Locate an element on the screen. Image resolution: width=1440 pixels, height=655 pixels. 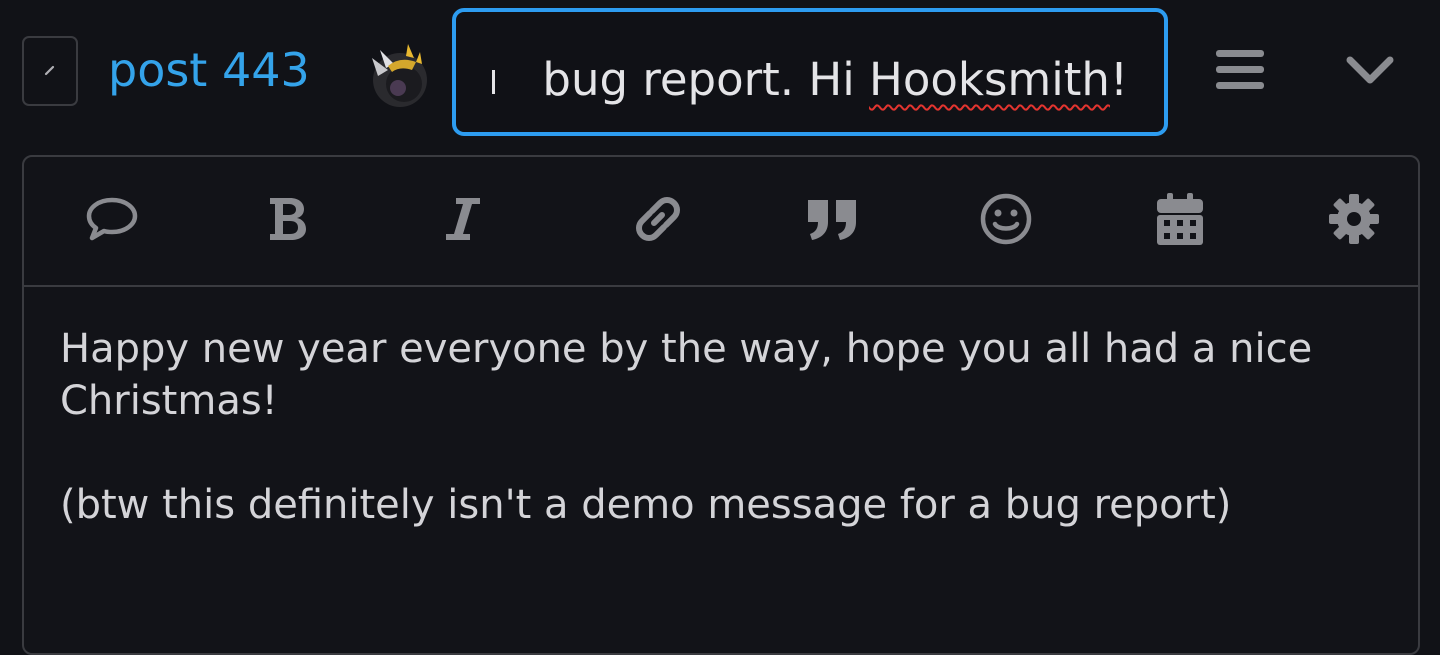
topic-title-input: bug report. Hi Hooksmith! is located at coordinates (810, 72).